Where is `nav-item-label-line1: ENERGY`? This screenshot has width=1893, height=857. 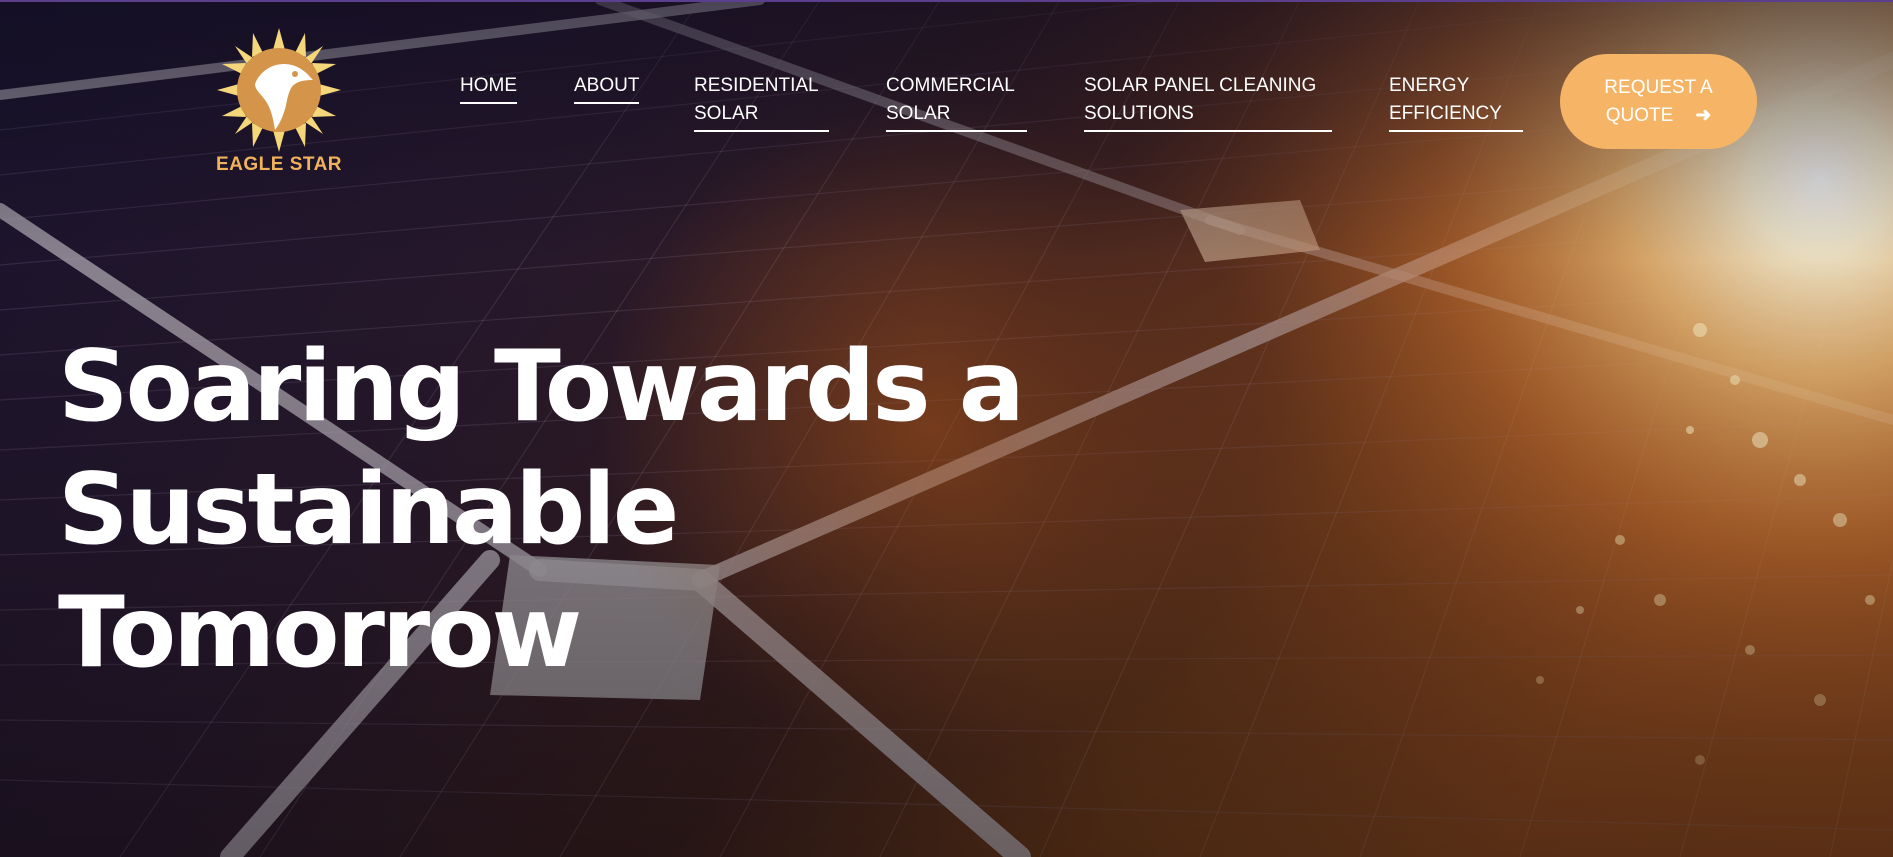 nav-item-label-line1: ENERGY is located at coordinates (1429, 85).